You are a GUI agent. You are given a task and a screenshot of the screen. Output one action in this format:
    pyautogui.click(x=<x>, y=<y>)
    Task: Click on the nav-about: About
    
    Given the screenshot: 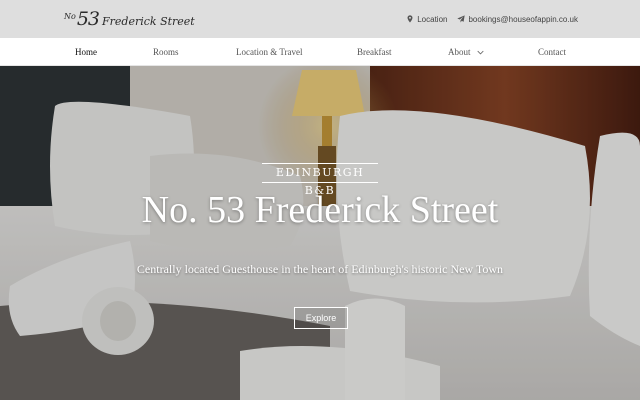 What is the action you would take?
    pyautogui.click(x=466, y=52)
    